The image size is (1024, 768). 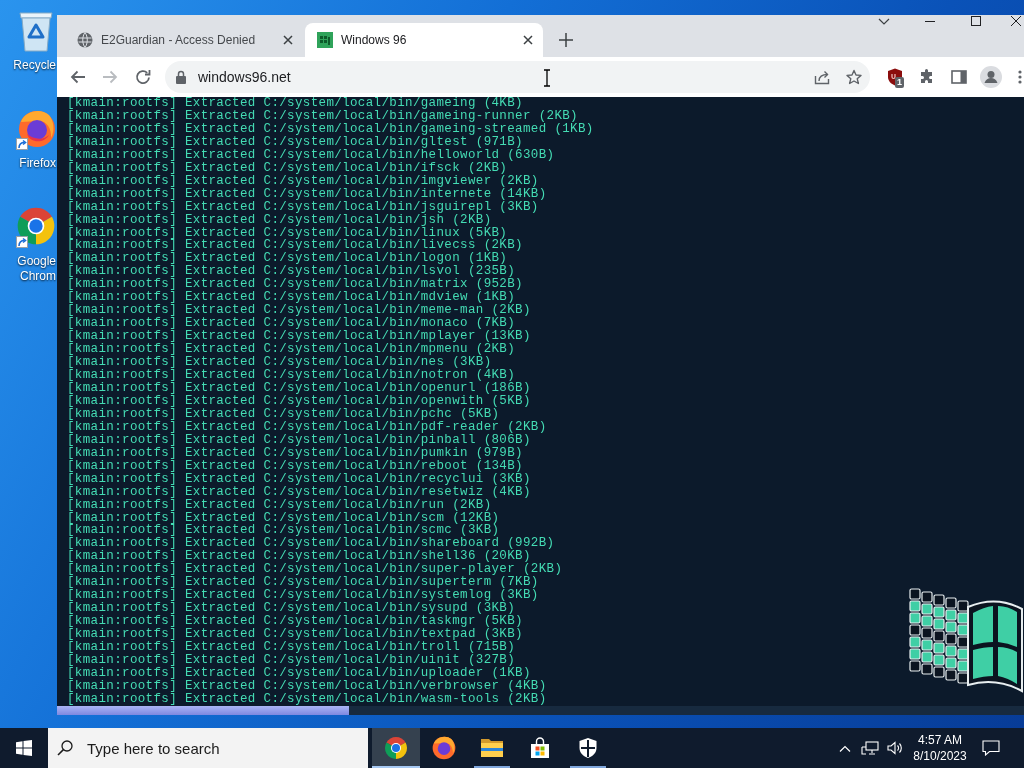 I want to click on terminal-line: [kmain:rootfs] Extracted C:/system/local/bin/ifsck (2KB), so click(x=287, y=168).